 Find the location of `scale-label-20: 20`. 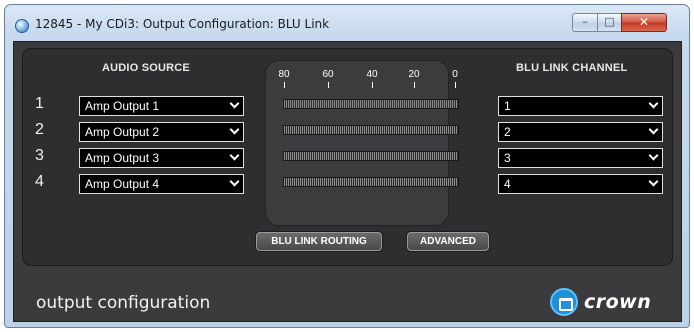

scale-label-20: 20 is located at coordinates (414, 74).